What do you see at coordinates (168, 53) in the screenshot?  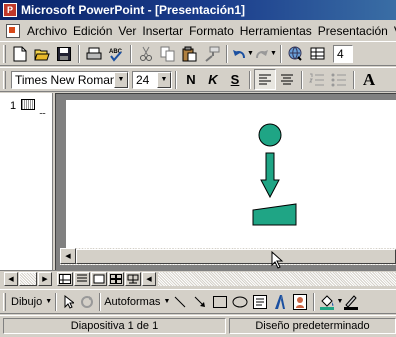 I see `copy-icon` at bounding box center [168, 53].